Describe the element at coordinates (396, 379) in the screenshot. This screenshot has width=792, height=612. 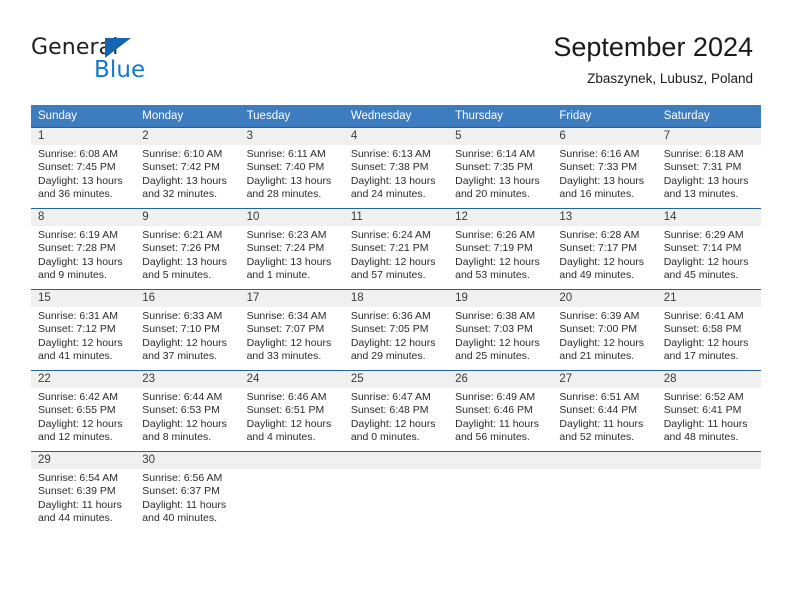
I see `day-number: 25` at that location.